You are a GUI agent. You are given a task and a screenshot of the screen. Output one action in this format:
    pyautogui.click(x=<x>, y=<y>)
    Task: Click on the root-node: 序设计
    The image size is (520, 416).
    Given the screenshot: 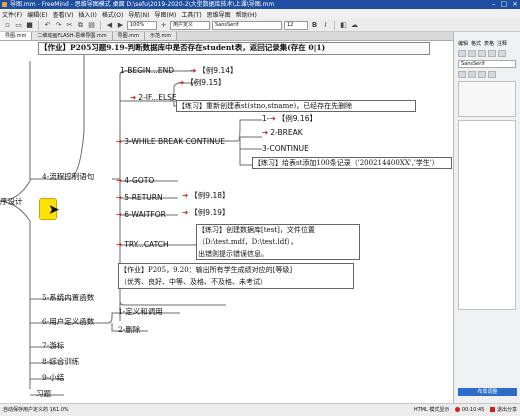 What is the action you would take?
    pyautogui.click(x=11, y=202)
    